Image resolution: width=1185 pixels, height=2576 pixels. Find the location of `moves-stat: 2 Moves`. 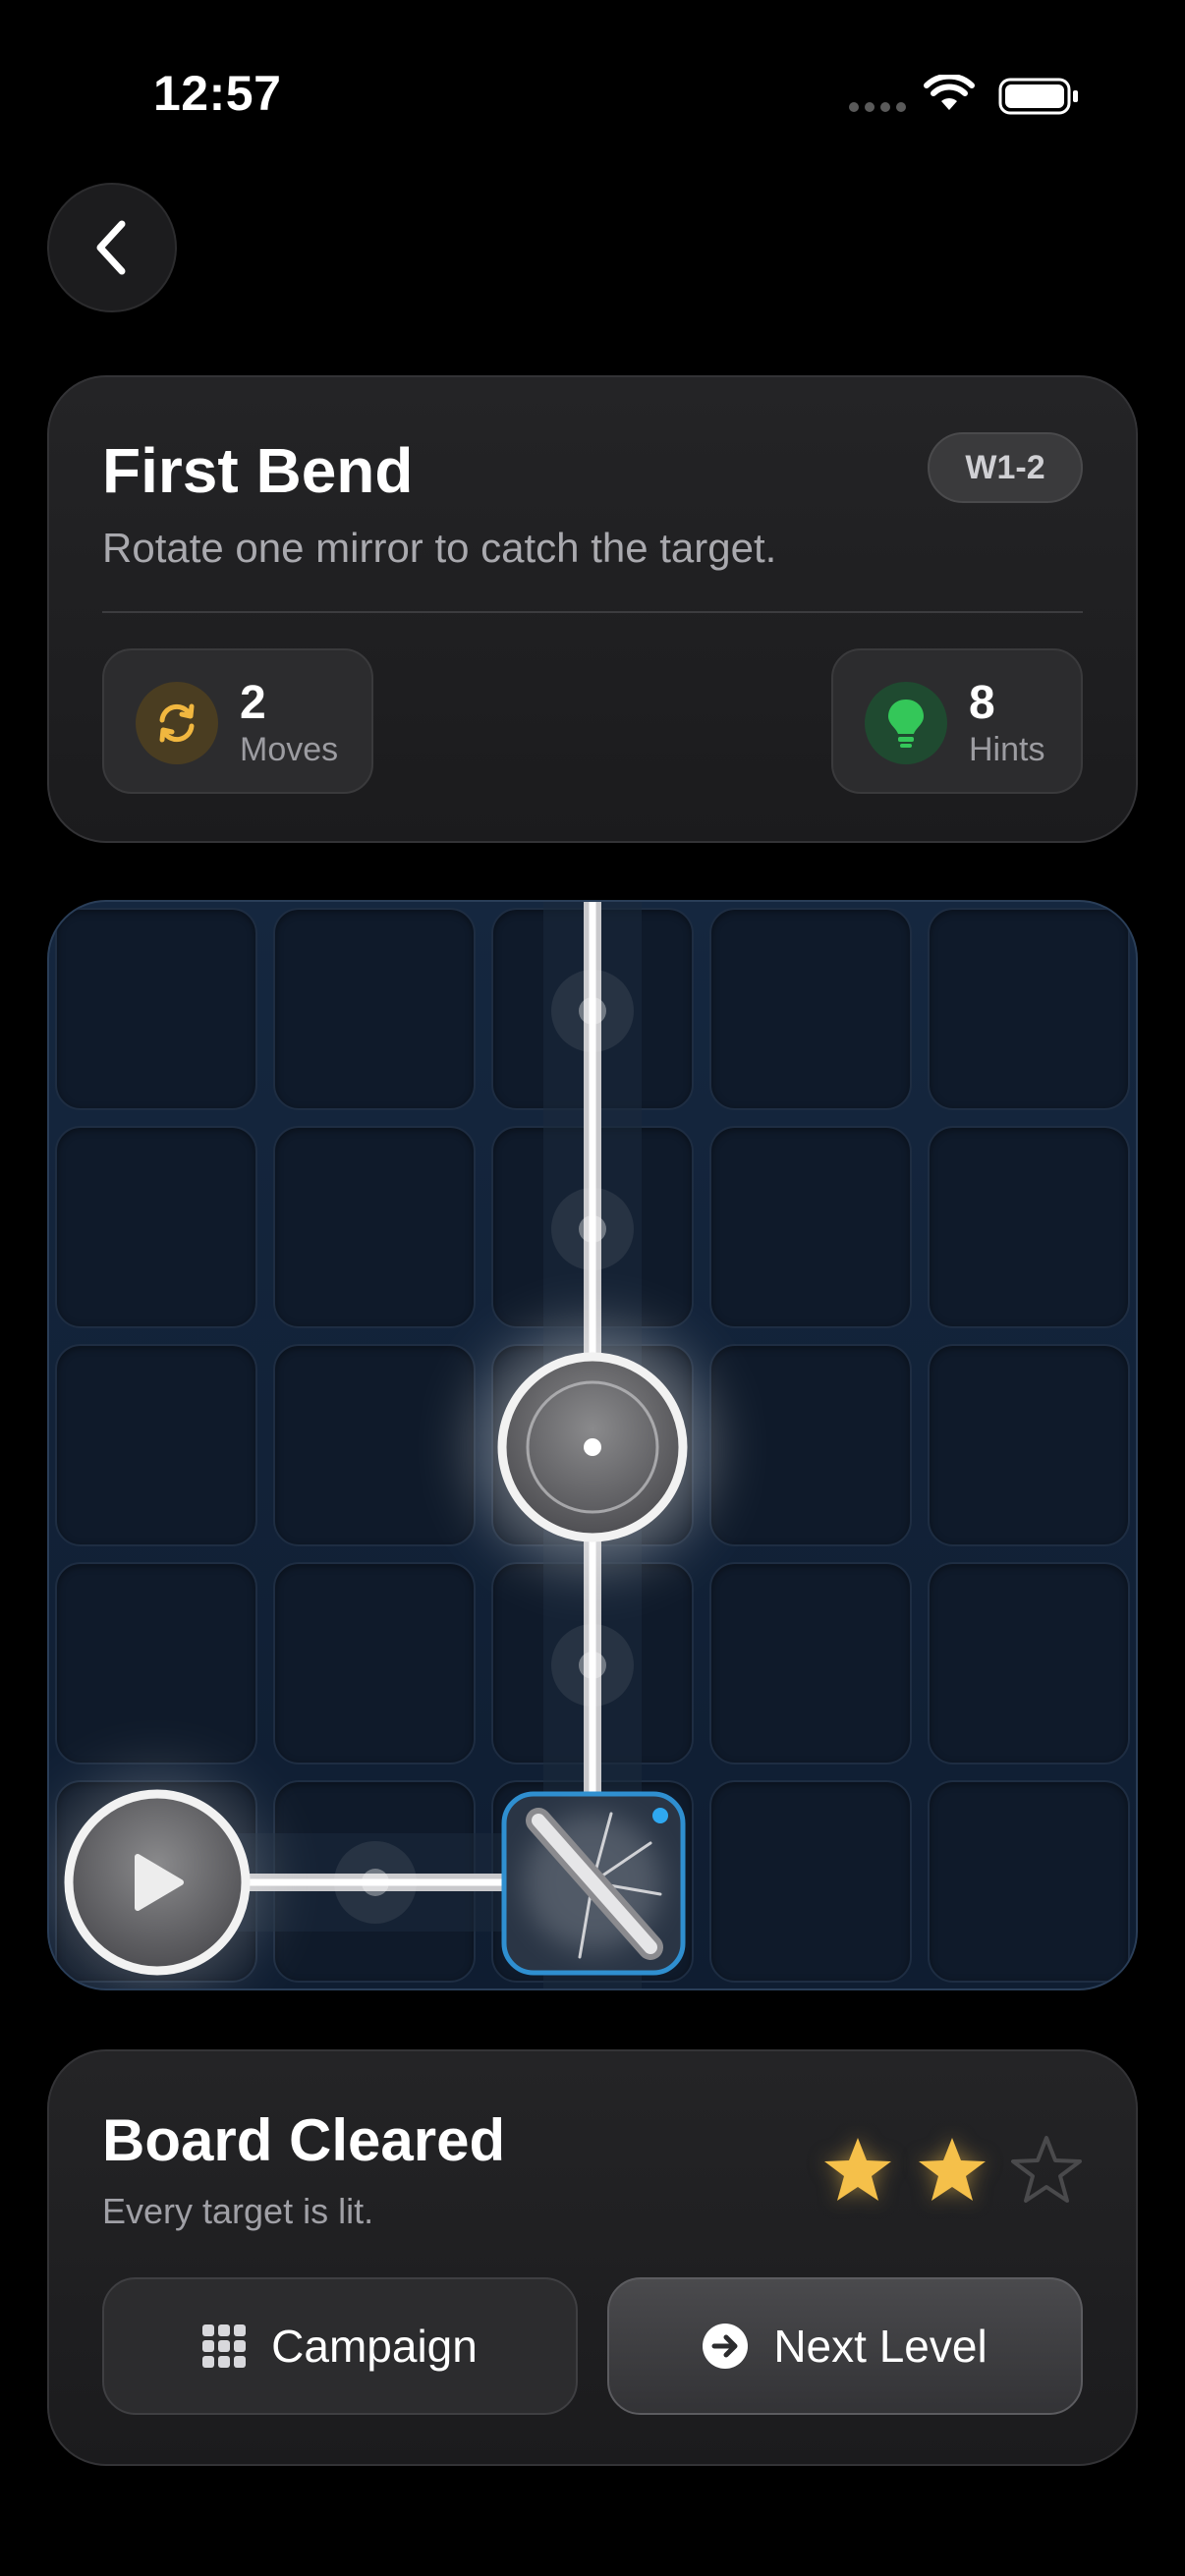

moves-stat: 2 Moves is located at coordinates (238, 721).